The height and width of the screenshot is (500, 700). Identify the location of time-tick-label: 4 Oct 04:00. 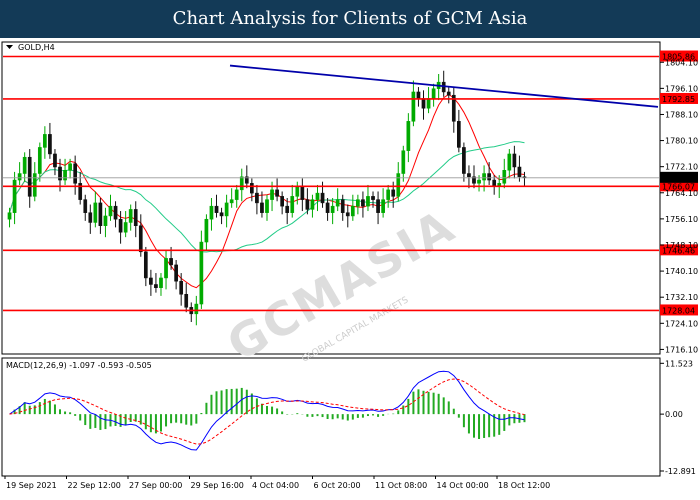
(275, 485).